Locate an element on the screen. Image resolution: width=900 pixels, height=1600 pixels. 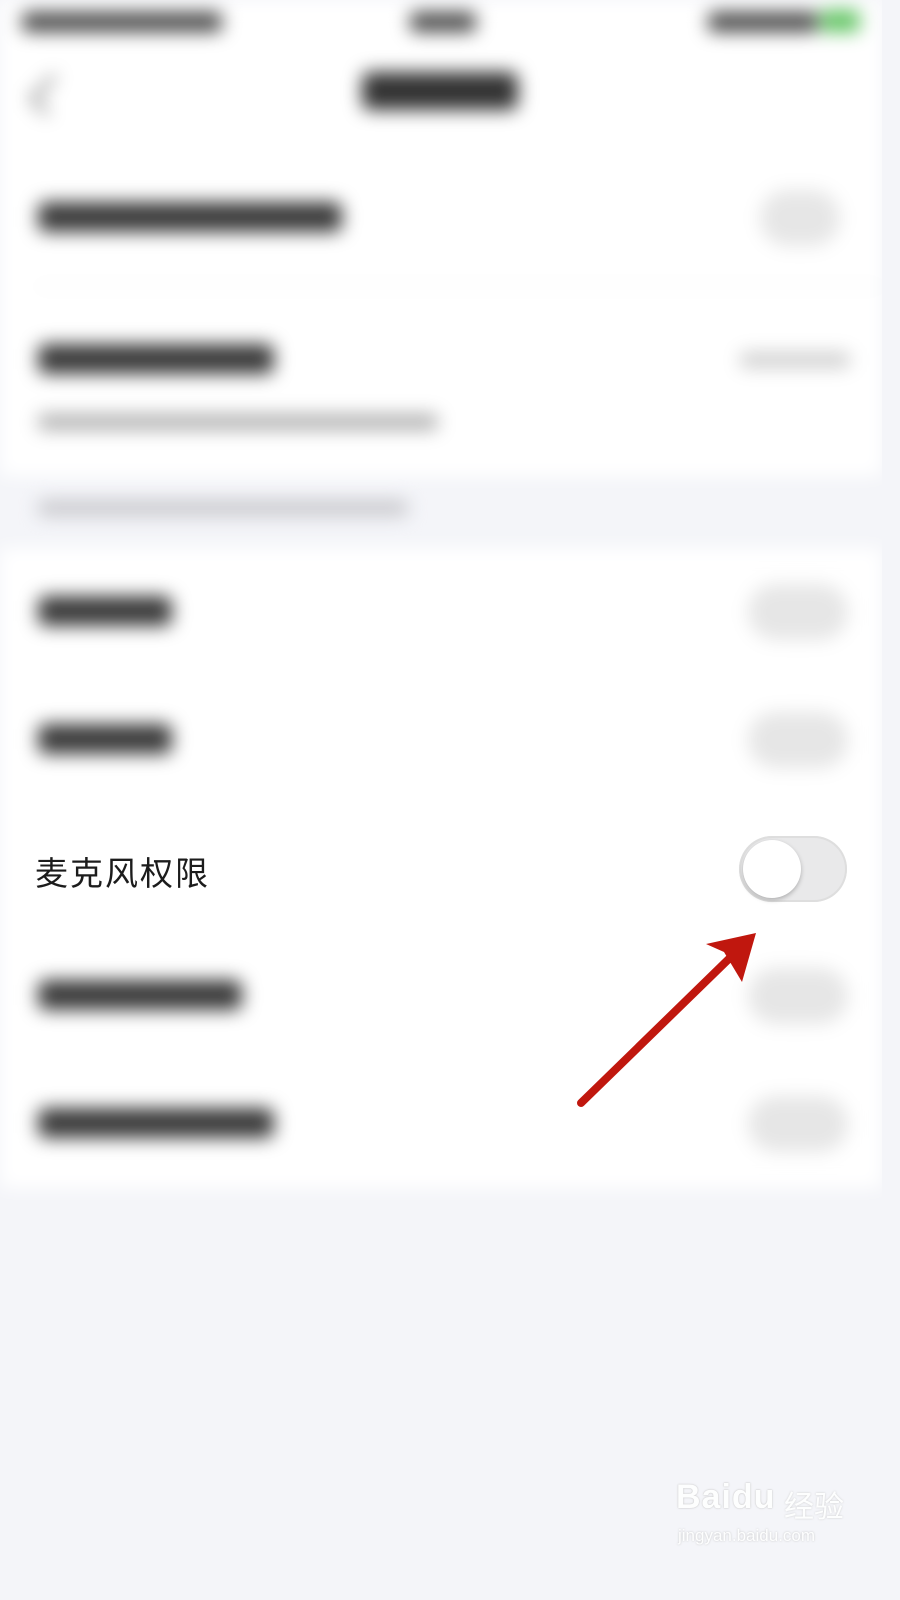
battery-icon is located at coordinates (840, 21).